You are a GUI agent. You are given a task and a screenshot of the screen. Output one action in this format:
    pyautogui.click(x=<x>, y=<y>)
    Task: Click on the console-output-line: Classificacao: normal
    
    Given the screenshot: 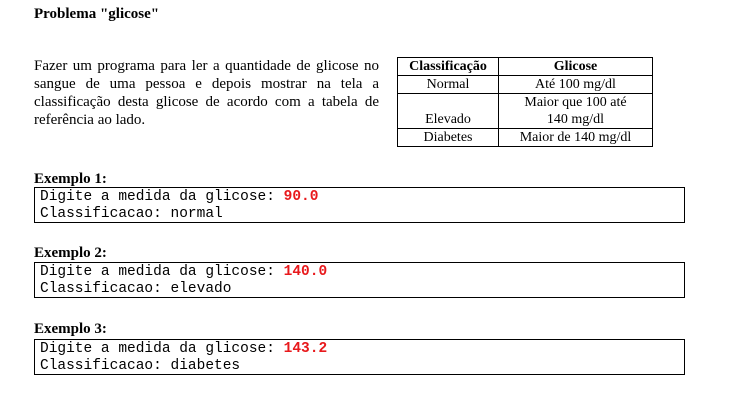 What is the action you would take?
    pyautogui.click(x=131, y=214)
    